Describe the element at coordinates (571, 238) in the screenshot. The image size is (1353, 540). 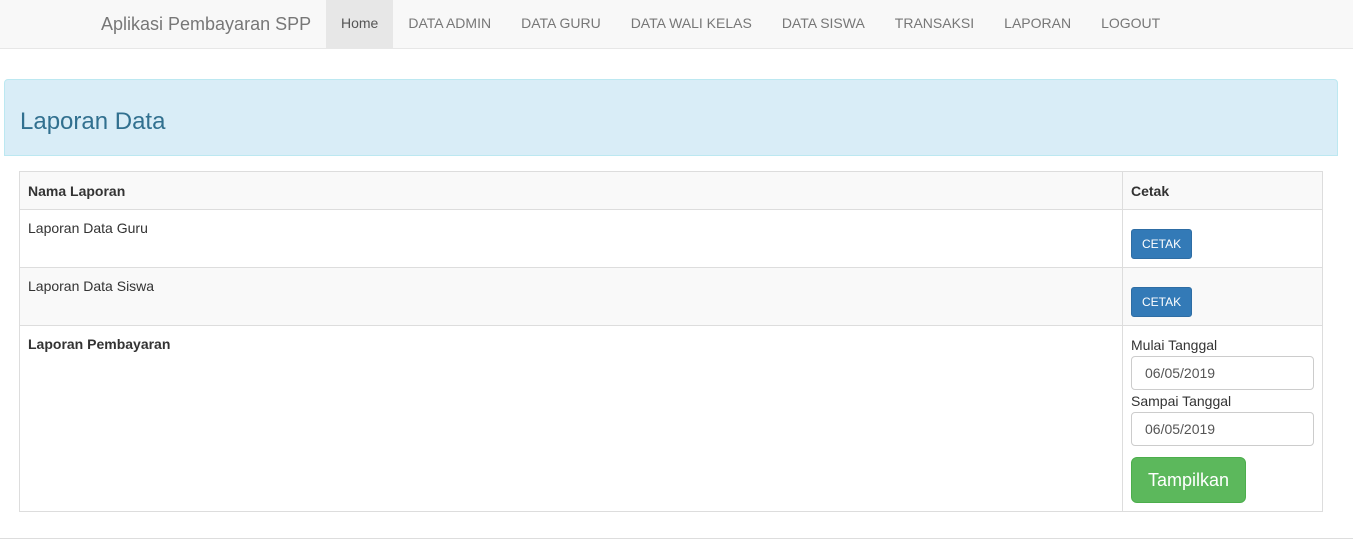
I see `report-name-cell: Laporan Data Guru` at that location.